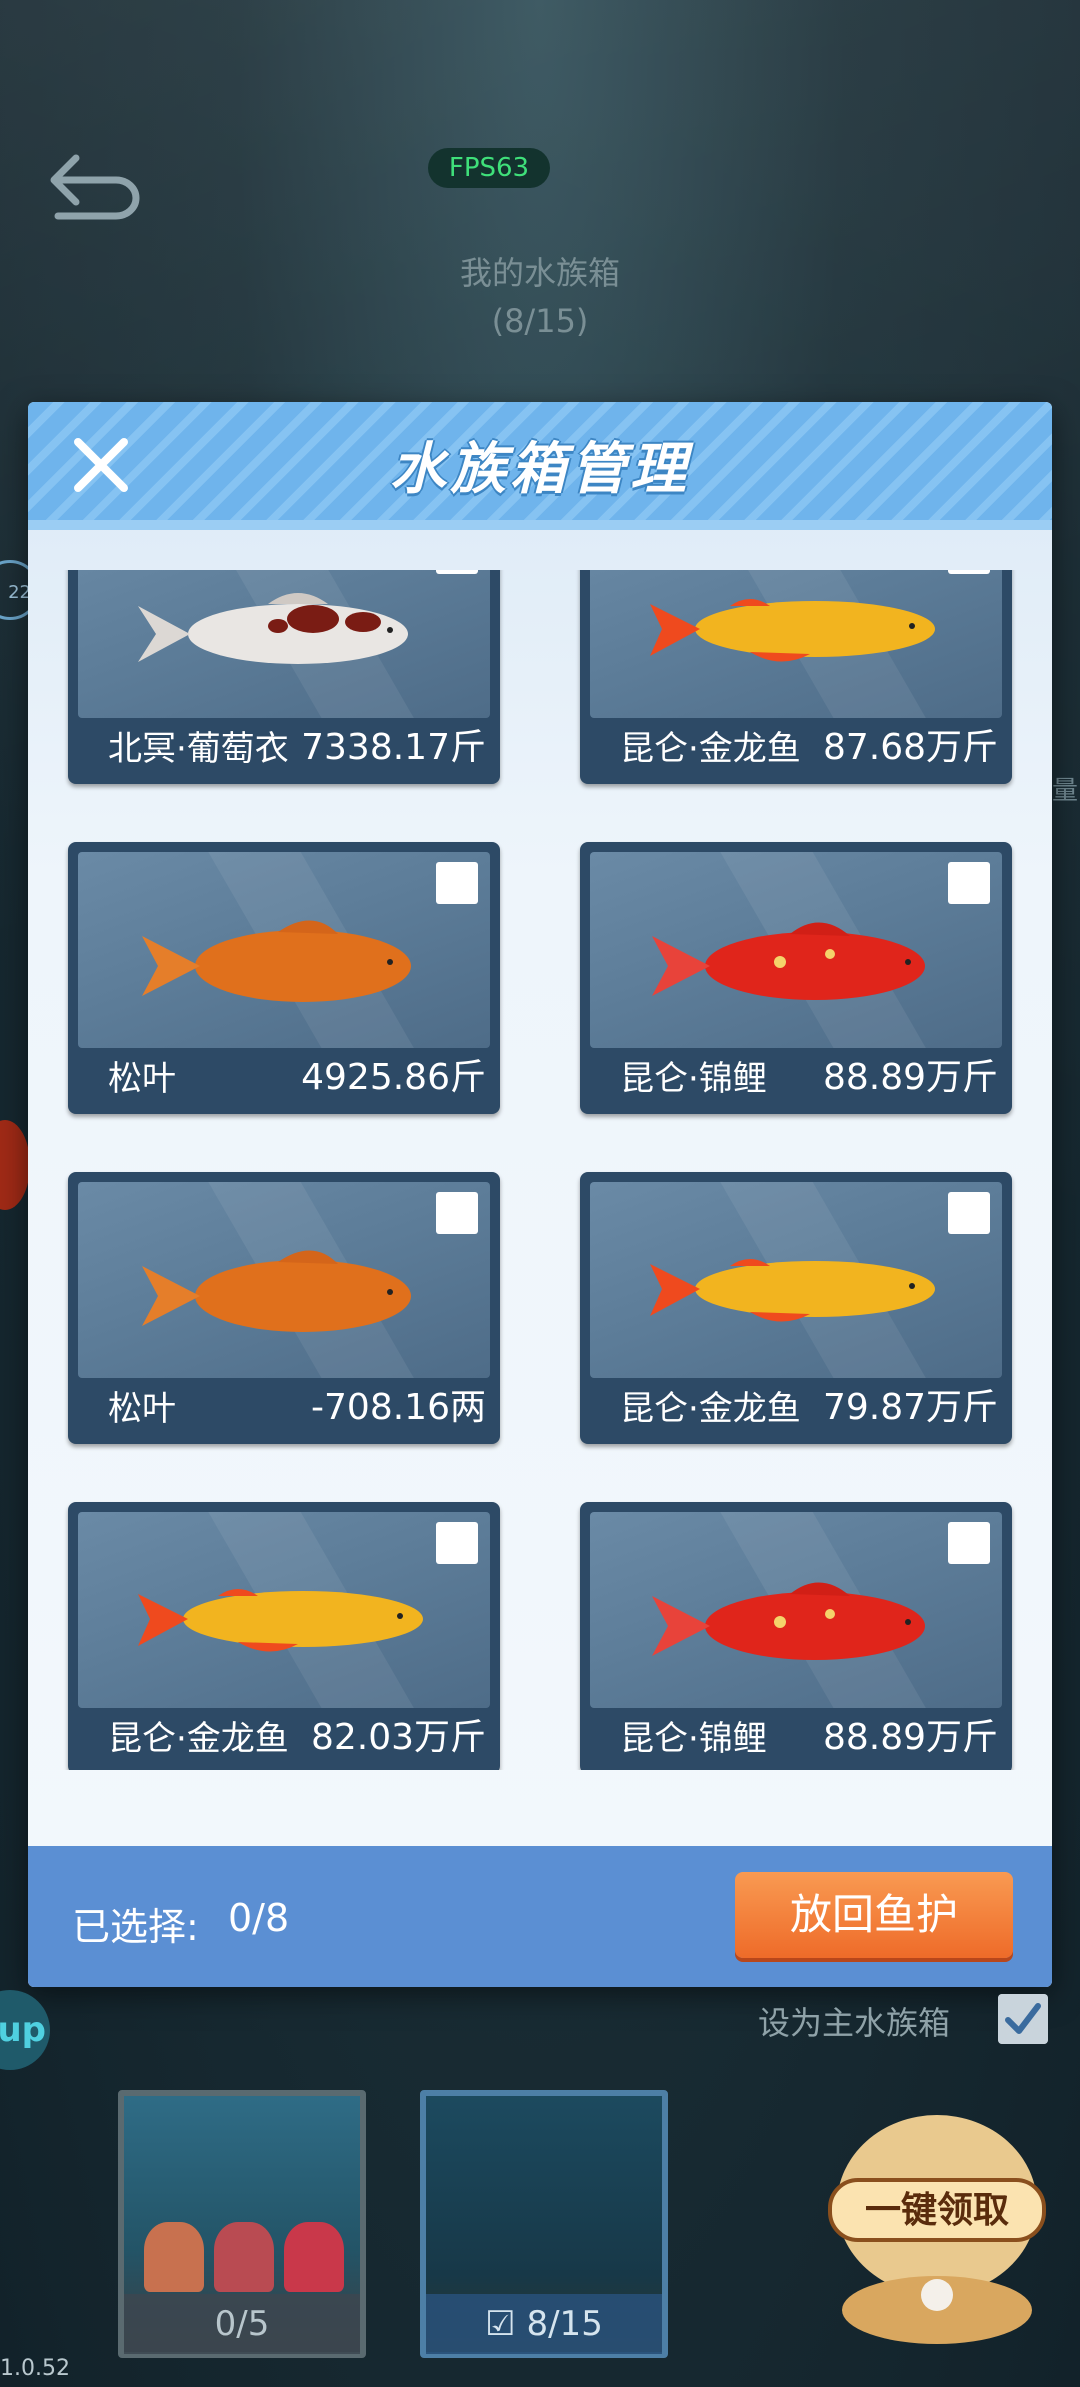 The height and width of the screenshot is (2387, 1080). Describe the element at coordinates (854, 2023) in the screenshot. I see `set-main-tank-label: 设为主水族箱` at that location.